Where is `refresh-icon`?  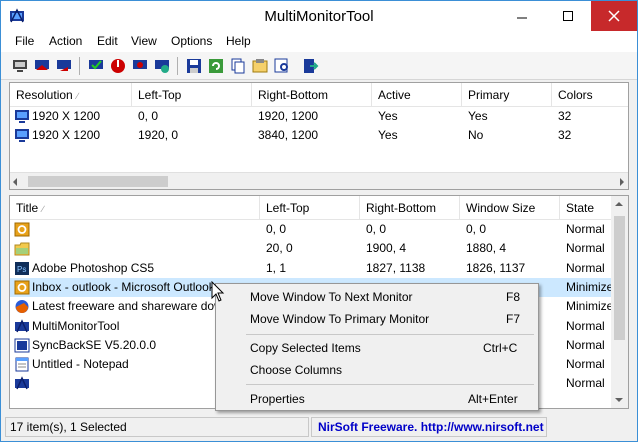
refresh-icon is located at coordinates (216, 66).